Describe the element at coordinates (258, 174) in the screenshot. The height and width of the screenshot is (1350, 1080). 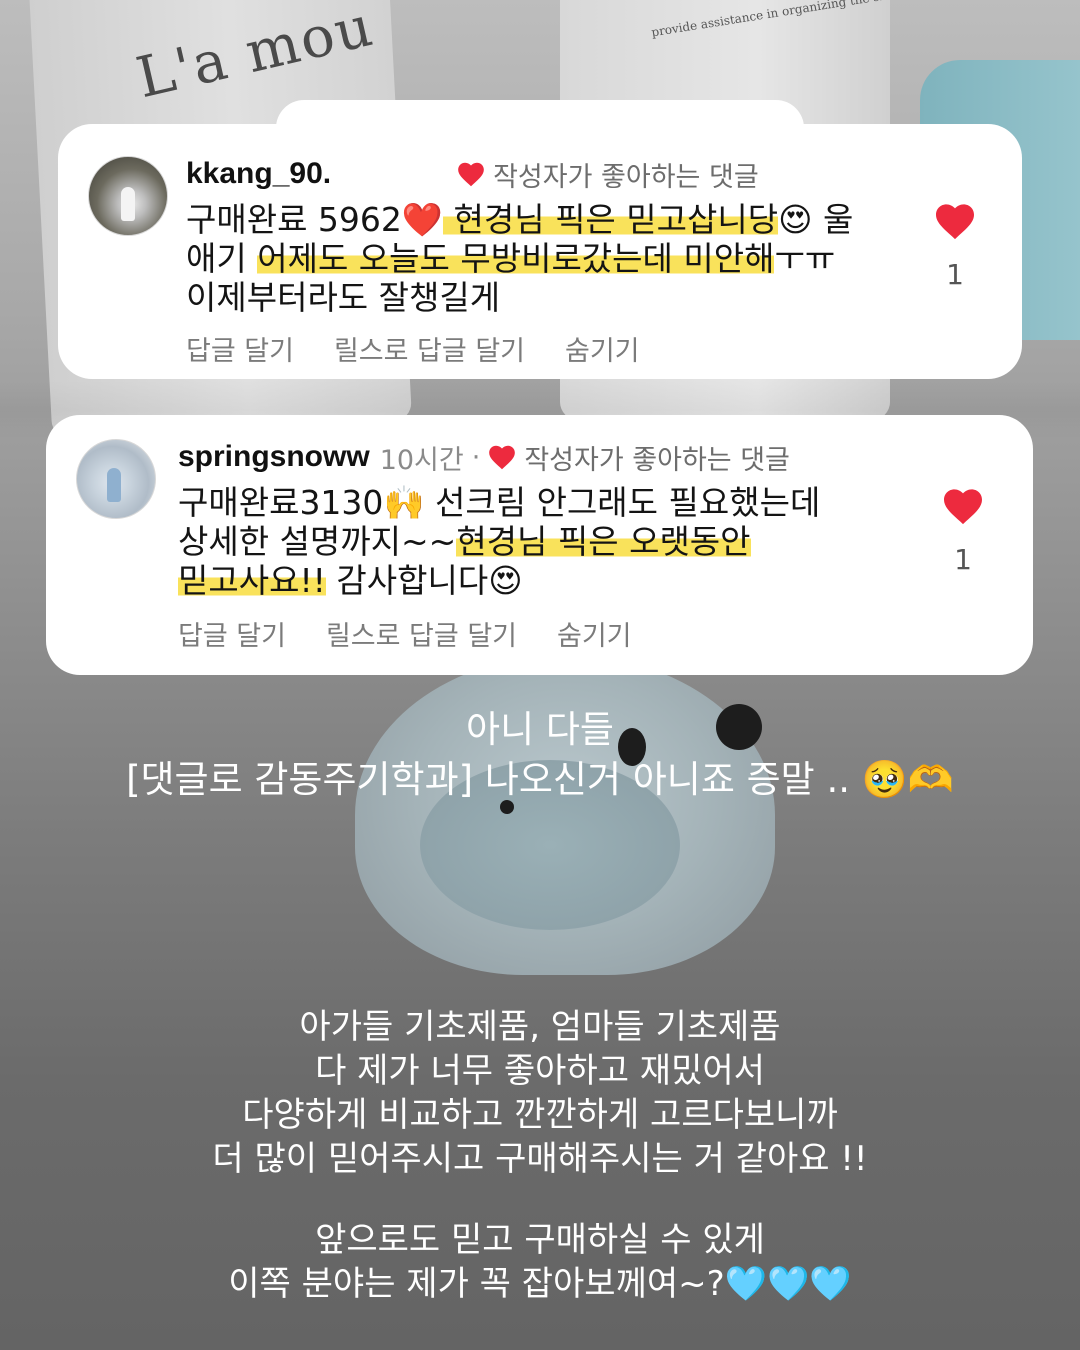
I see `username: kkang_90.` at that location.